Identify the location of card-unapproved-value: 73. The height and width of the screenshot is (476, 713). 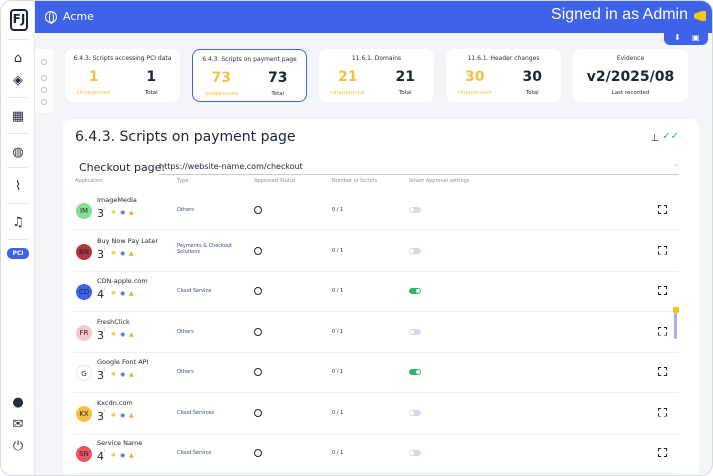
(221, 78).